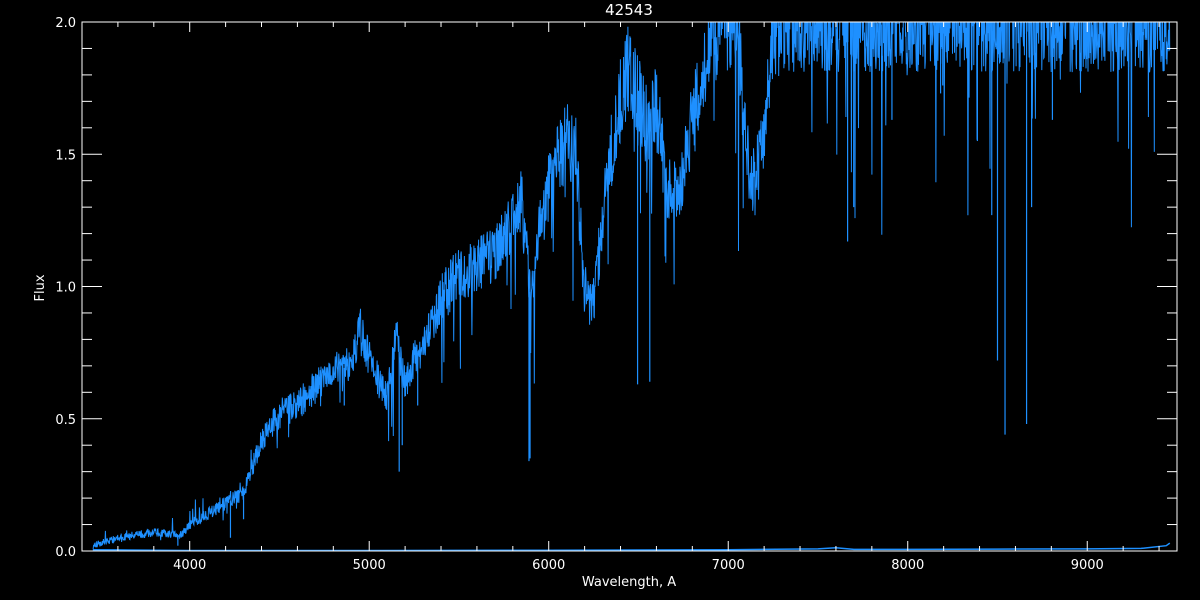 The height and width of the screenshot is (600, 1200). Describe the element at coordinates (629, 10) in the screenshot. I see `chart-title: 42543` at that location.